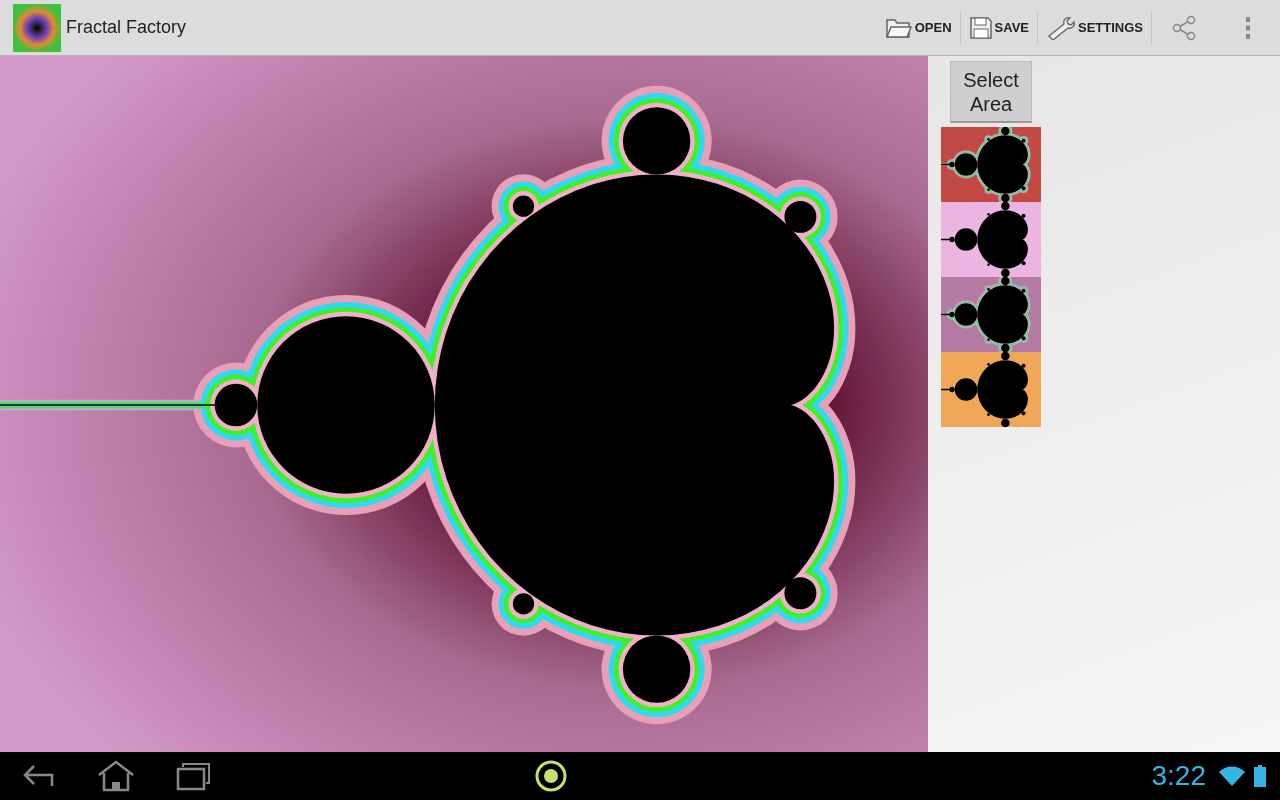  What do you see at coordinates (116, 776) in the screenshot?
I see `home-icon` at bounding box center [116, 776].